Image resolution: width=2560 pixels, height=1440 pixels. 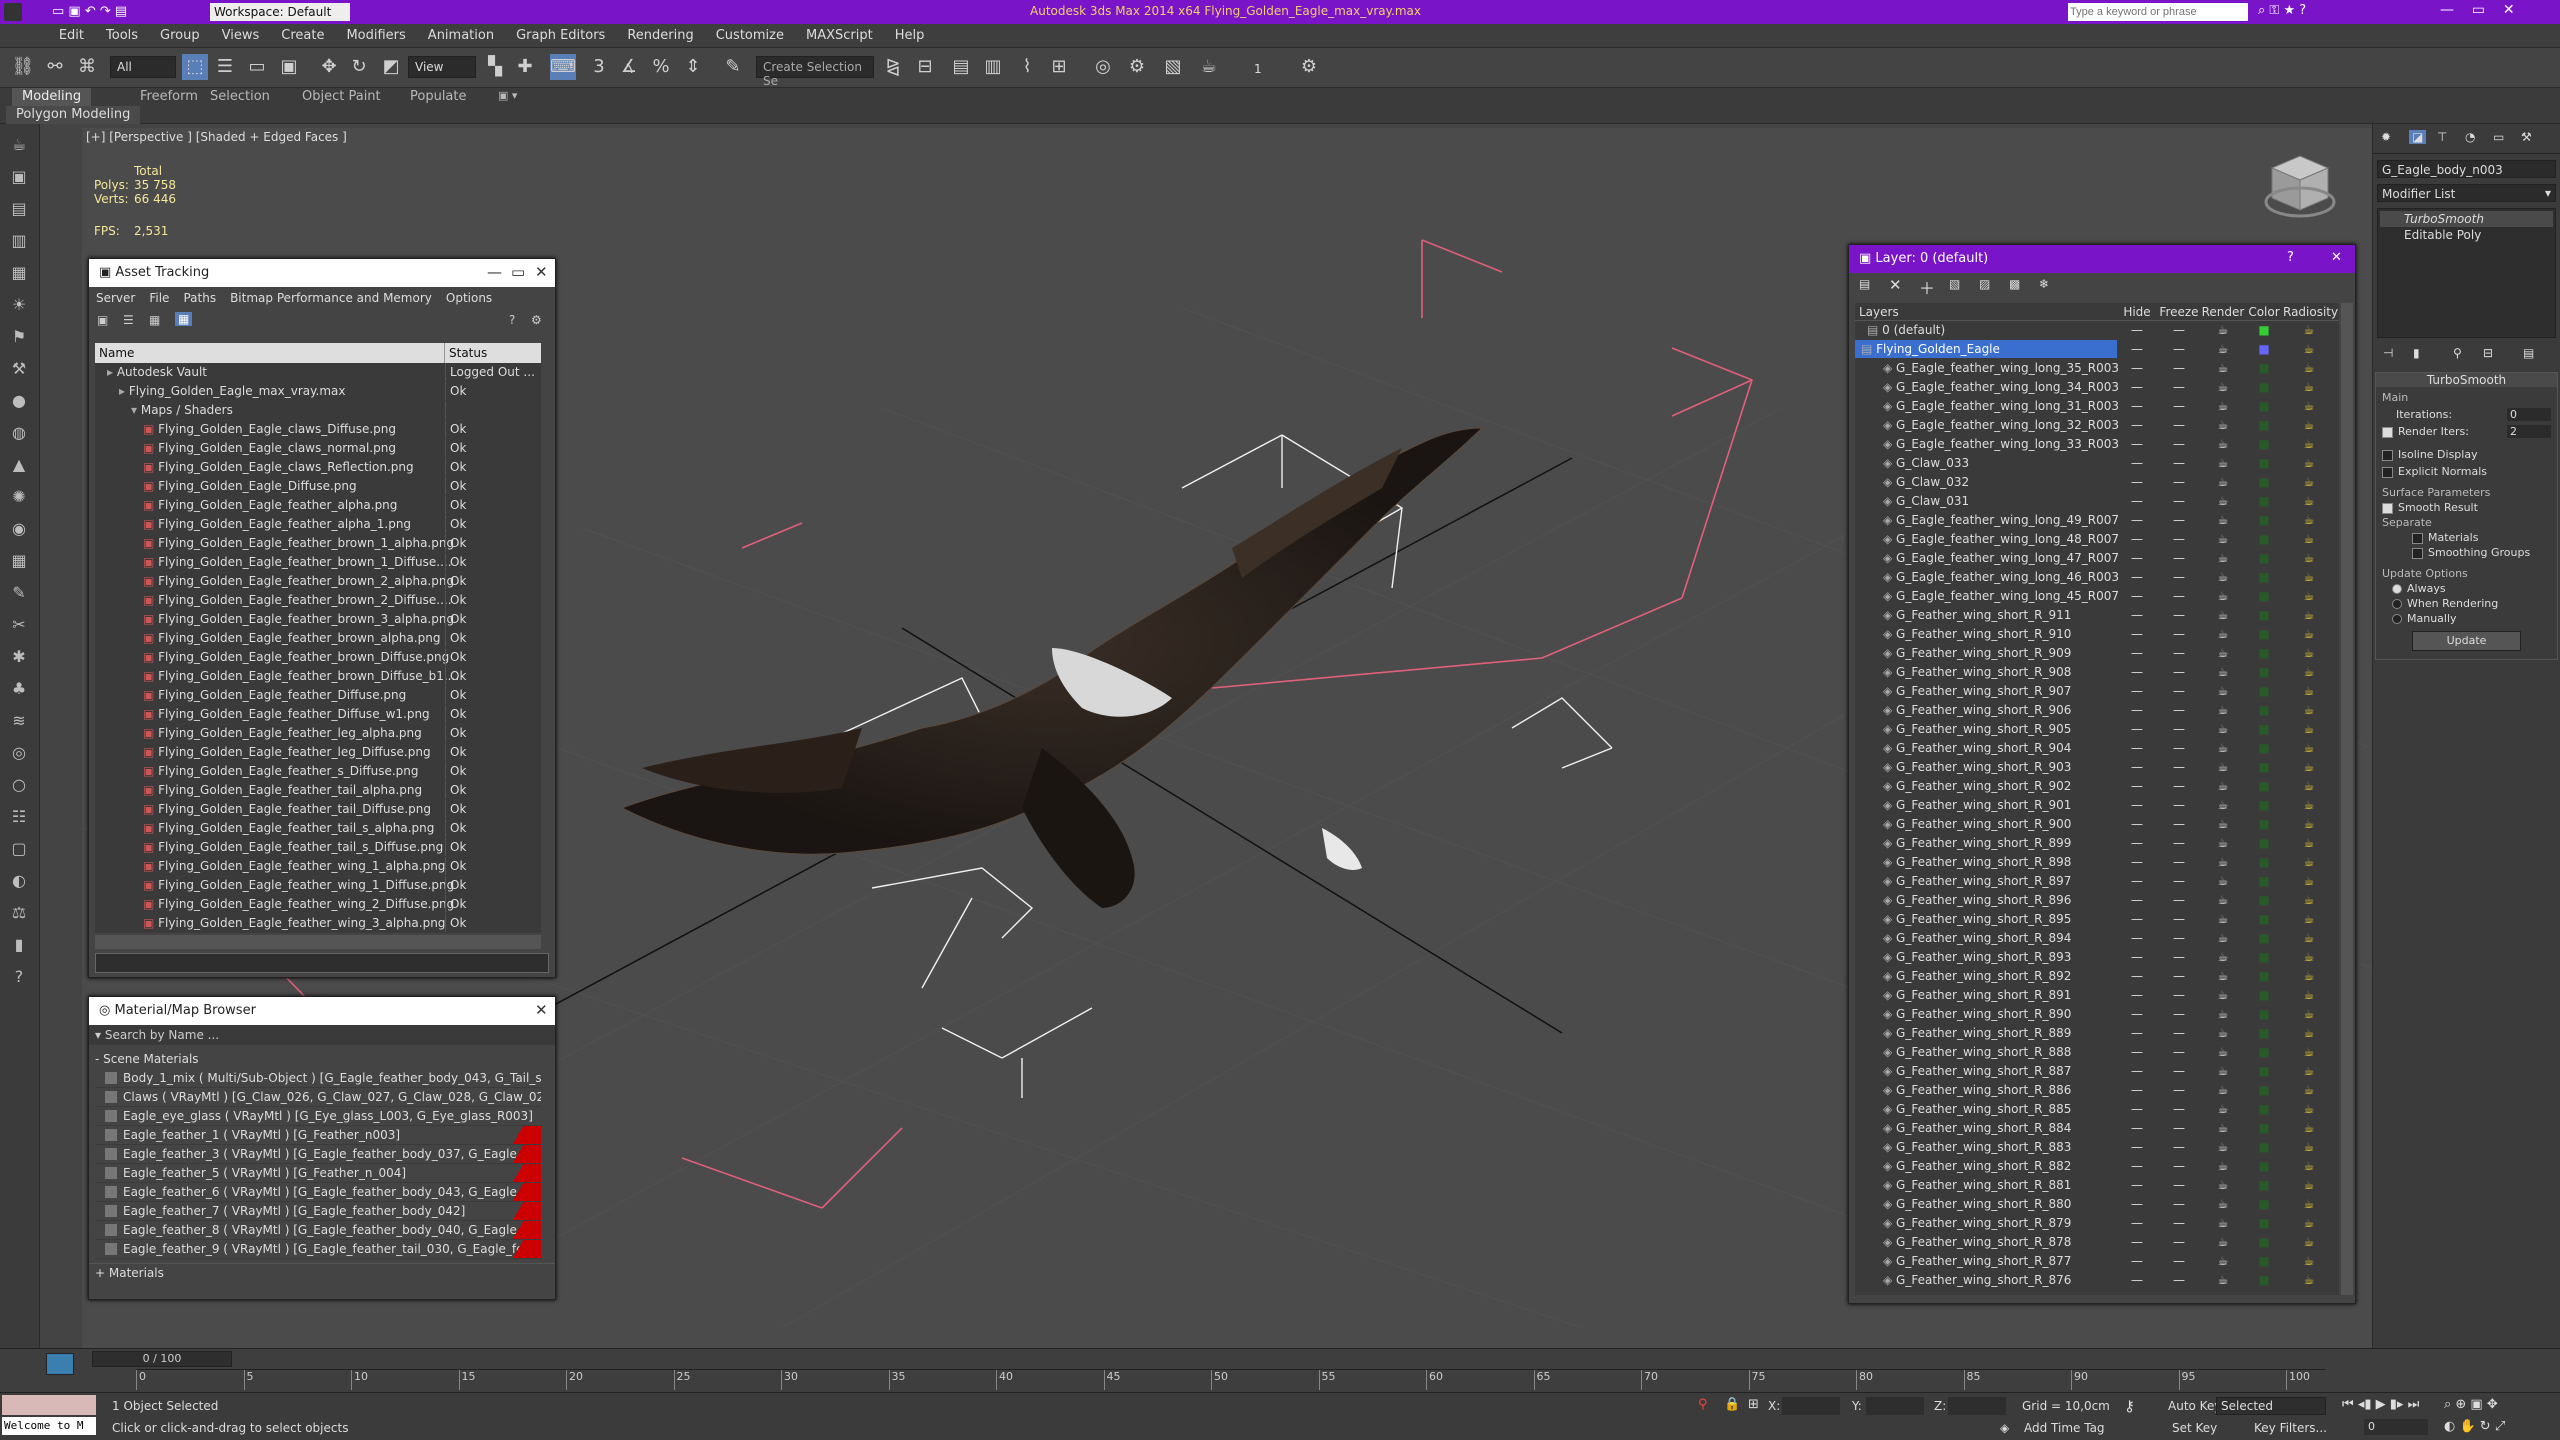 What do you see at coordinates (73, 115) in the screenshot?
I see `tab-polygon-modeling: Polygon Modeling` at bounding box center [73, 115].